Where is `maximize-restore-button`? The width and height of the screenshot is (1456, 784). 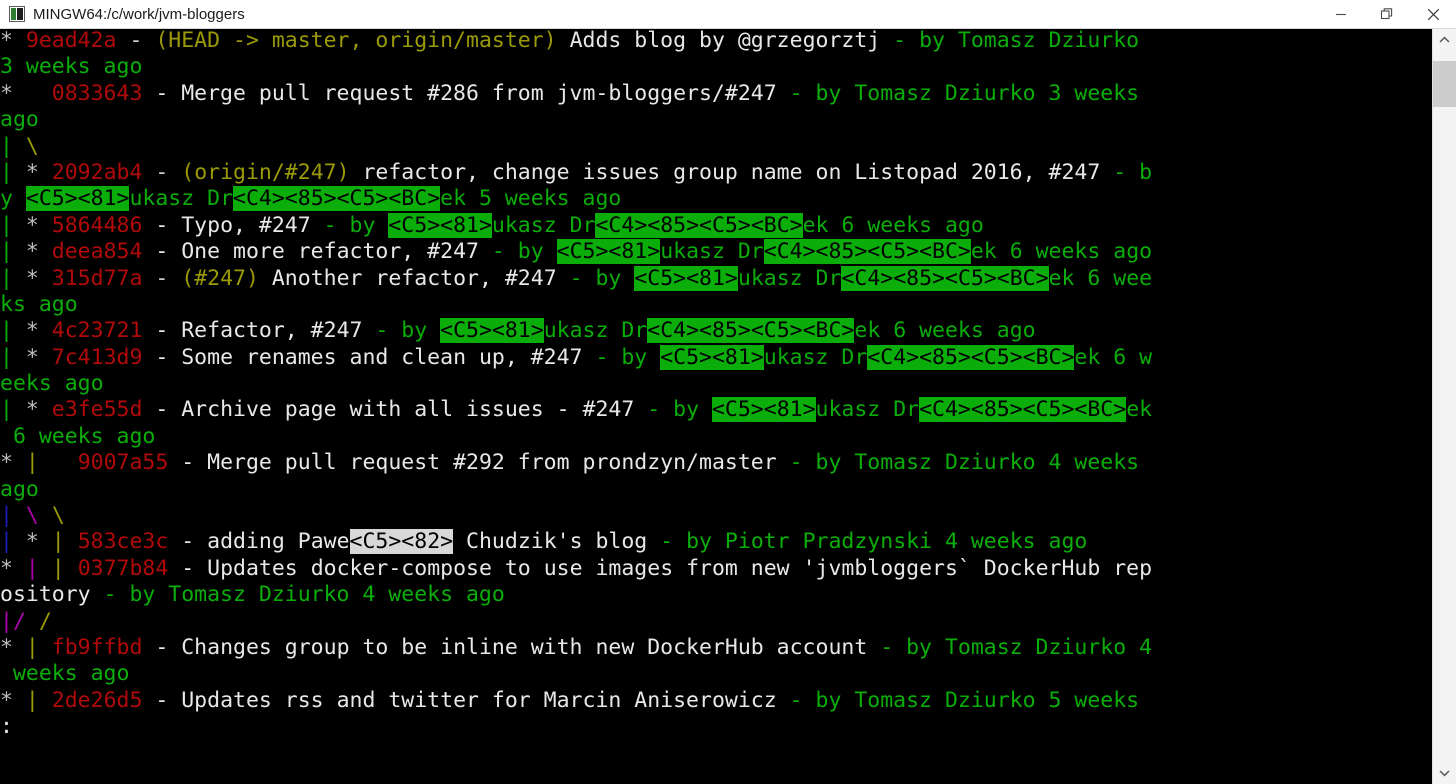
maximize-restore-button is located at coordinates (1387, 14).